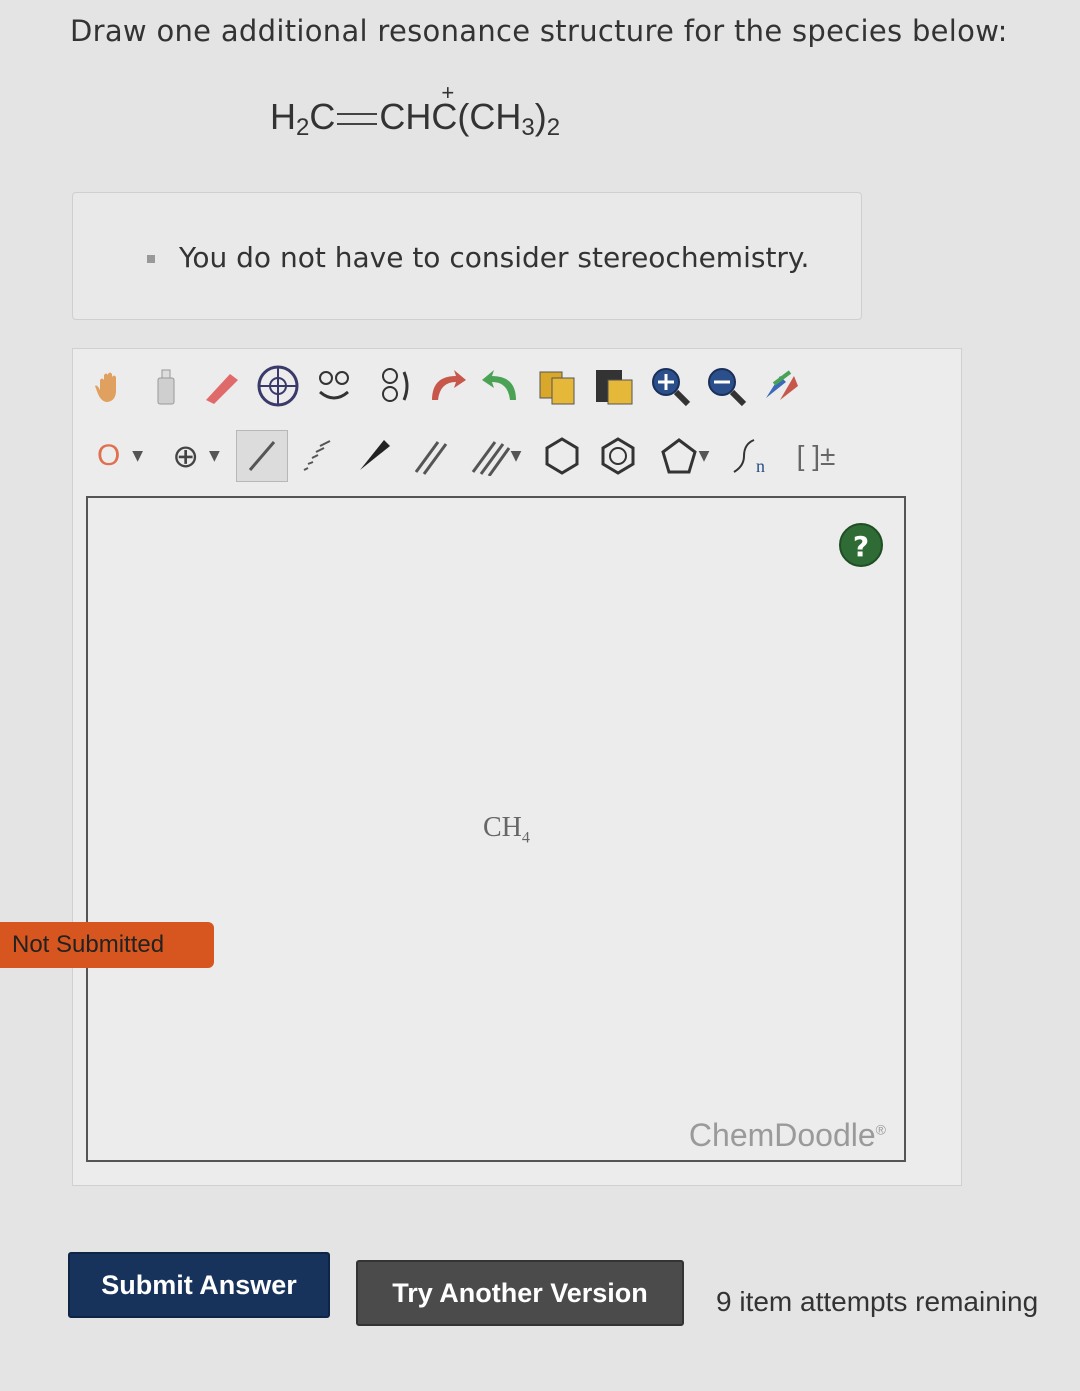  I want to click on try-another-version-button: Try Another Version, so click(520, 1293).